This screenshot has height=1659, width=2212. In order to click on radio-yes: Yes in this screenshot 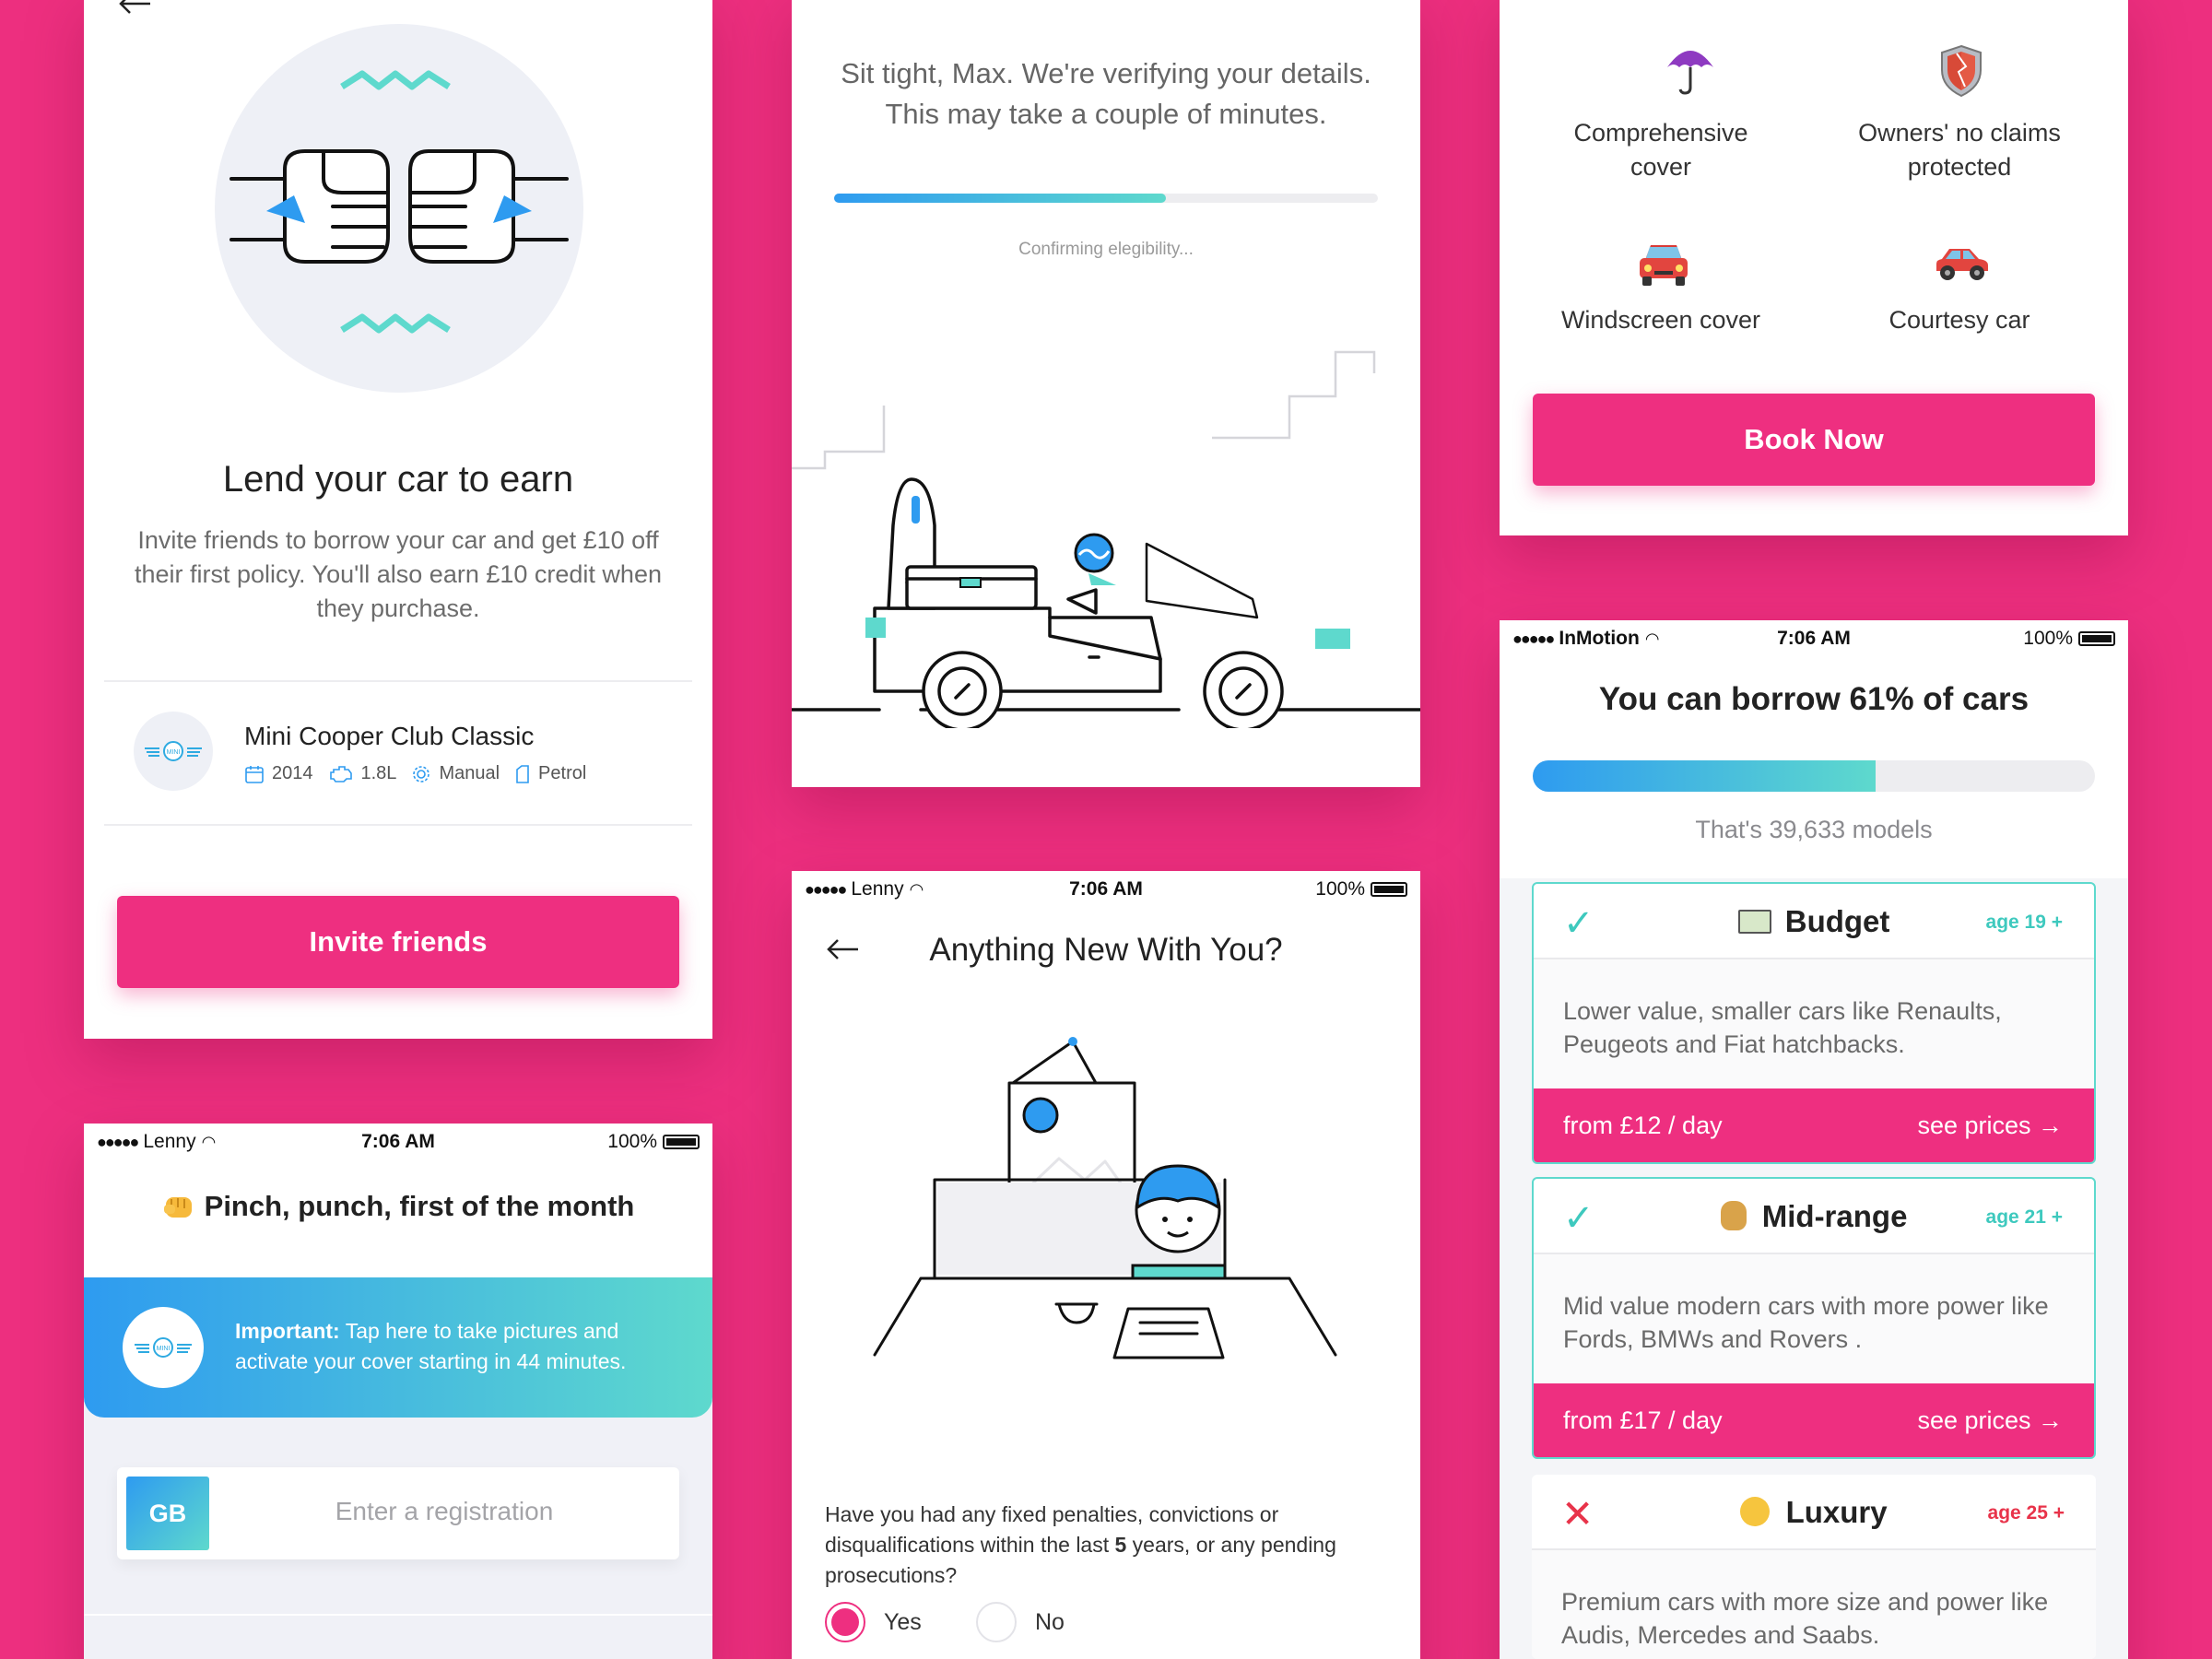, I will do `click(873, 1622)`.